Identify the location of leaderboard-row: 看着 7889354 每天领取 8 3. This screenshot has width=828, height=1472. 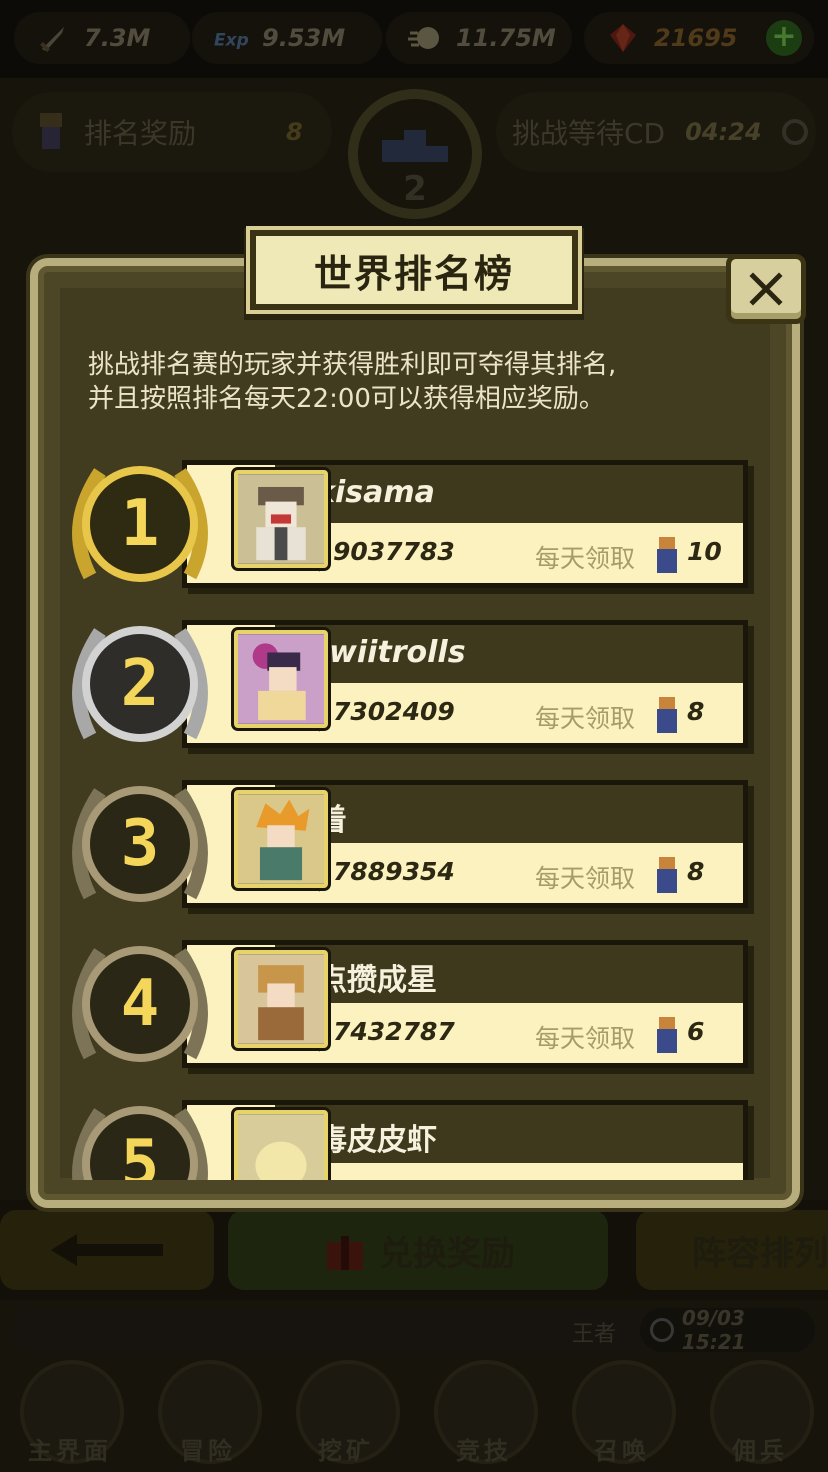
(411, 852).